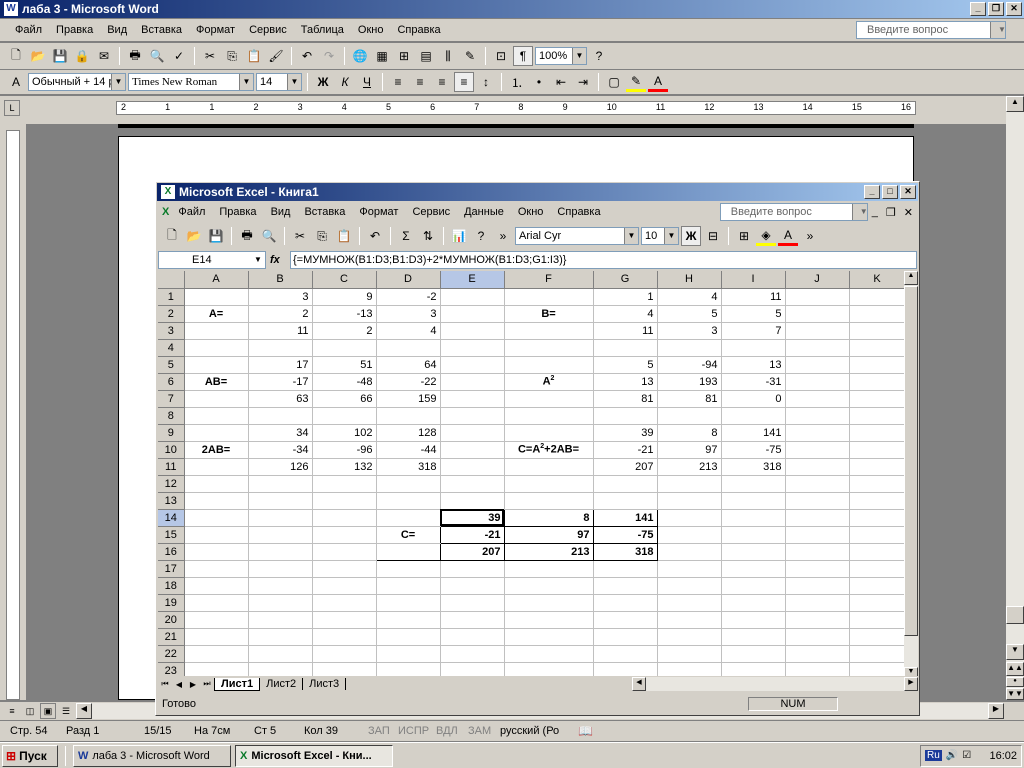 The height and width of the screenshot is (768, 1024). What do you see at coordinates (375, 236) in the screenshot?
I see `excel-undo-icon: ↶` at bounding box center [375, 236].